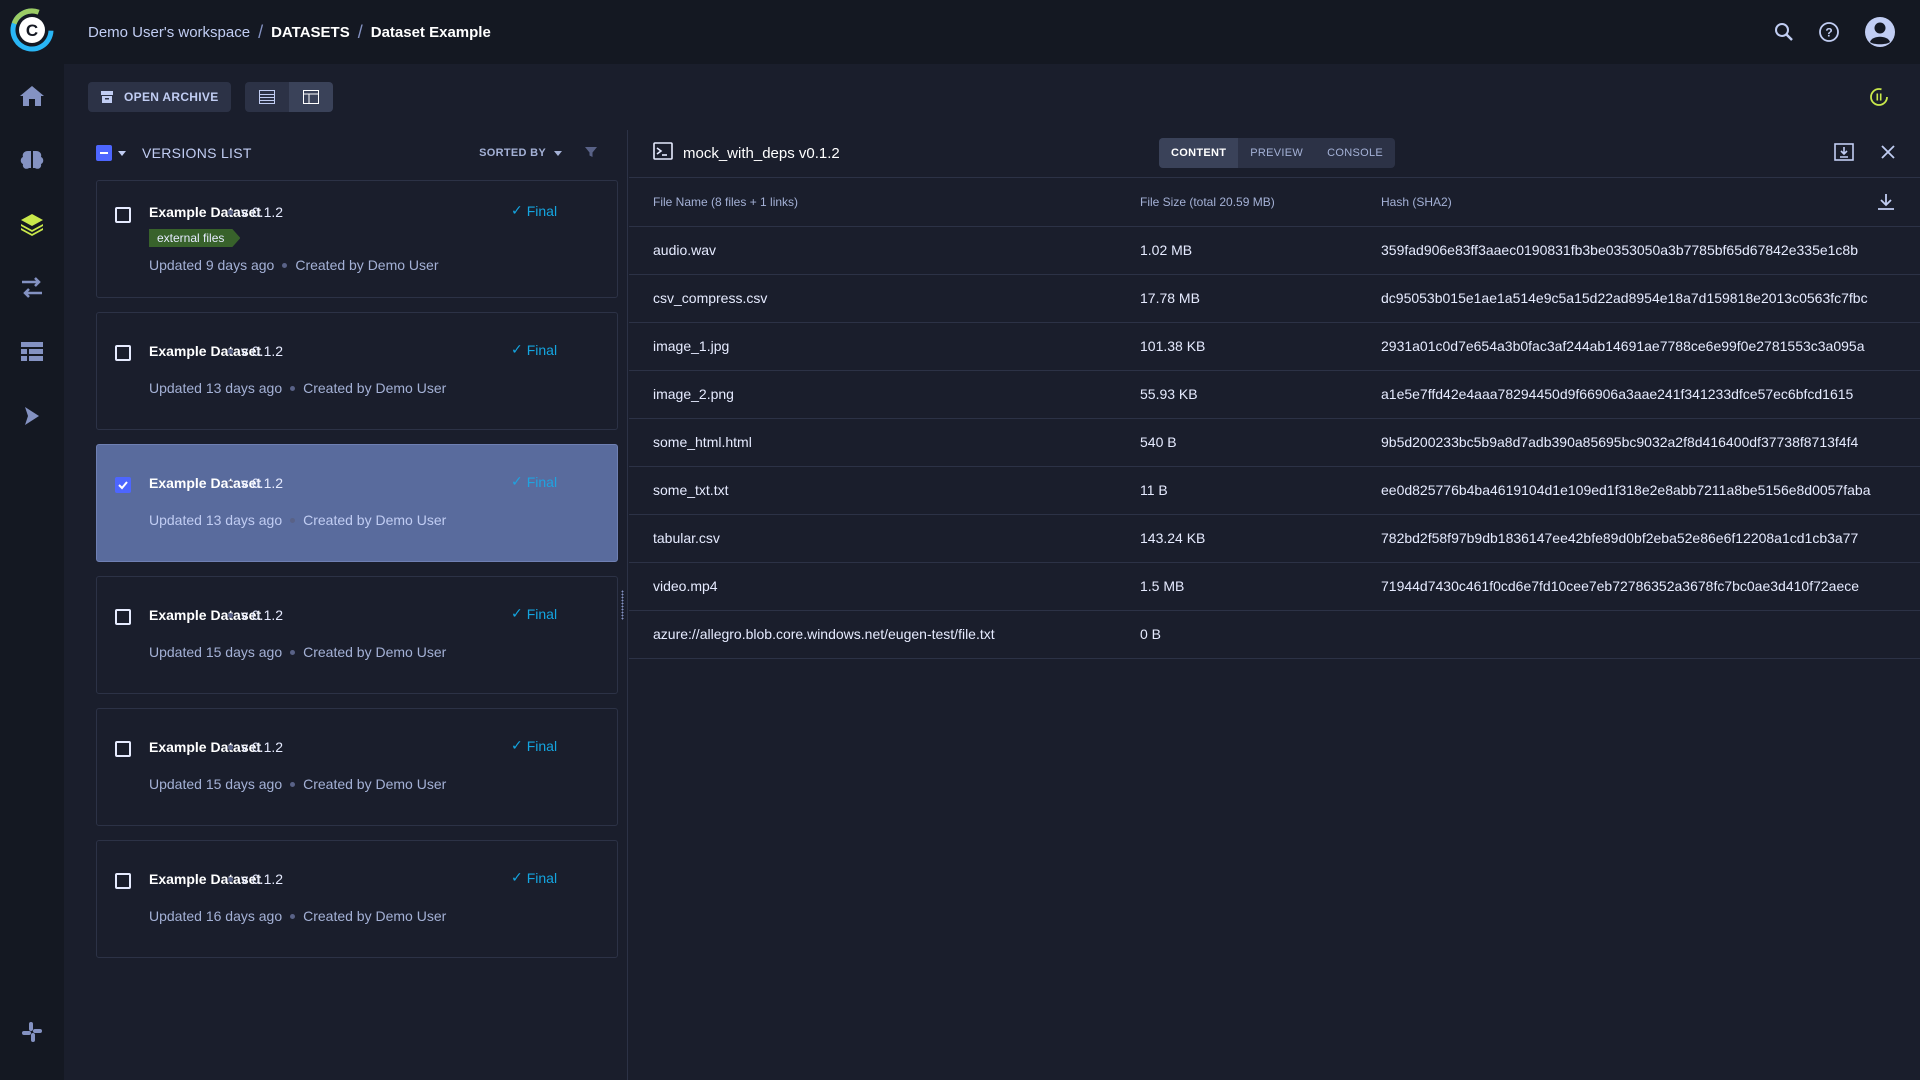 The image size is (1920, 1080). What do you see at coordinates (884, 202) in the screenshot?
I see `column-header-file-name: File Name (8 files + 1 links)` at bounding box center [884, 202].